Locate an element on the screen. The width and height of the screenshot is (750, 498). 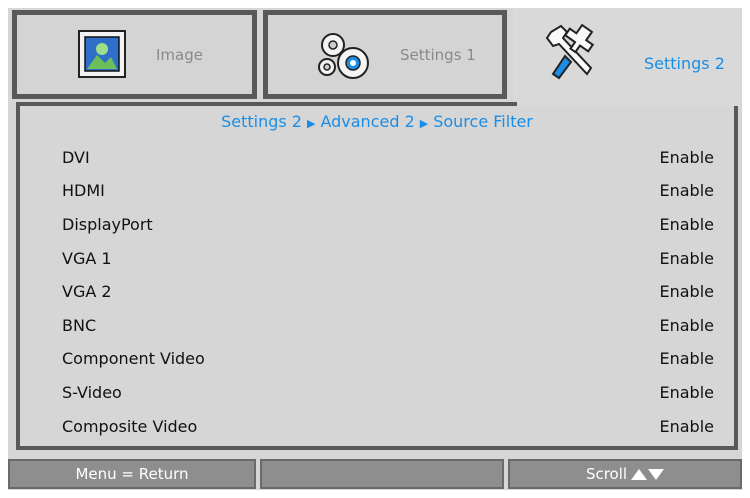
list-item: S-Video Enable is located at coordinates (388, 392).